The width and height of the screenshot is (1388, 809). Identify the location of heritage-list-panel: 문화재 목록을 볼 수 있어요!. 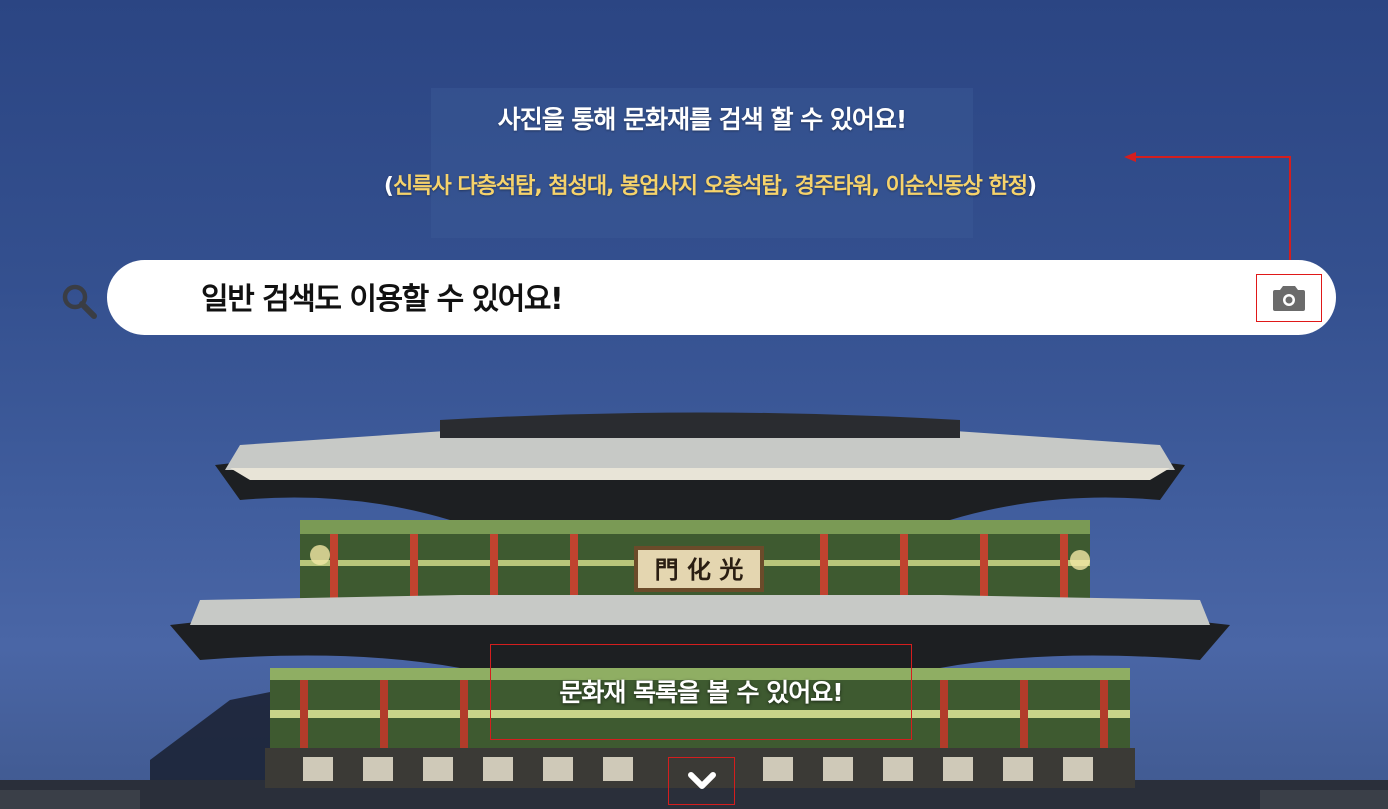
(701, 692).